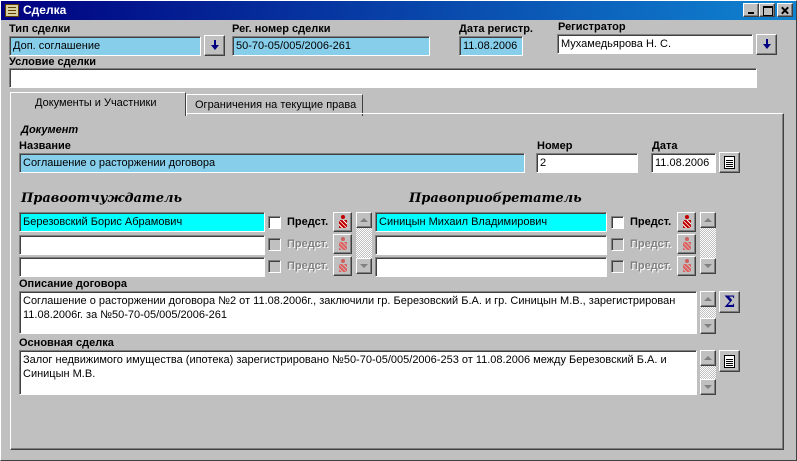 The image size is (797, 461). Describe the element at coordinates (45, 146) in the screenshot. I see `doc-name-label: Название` at that location.